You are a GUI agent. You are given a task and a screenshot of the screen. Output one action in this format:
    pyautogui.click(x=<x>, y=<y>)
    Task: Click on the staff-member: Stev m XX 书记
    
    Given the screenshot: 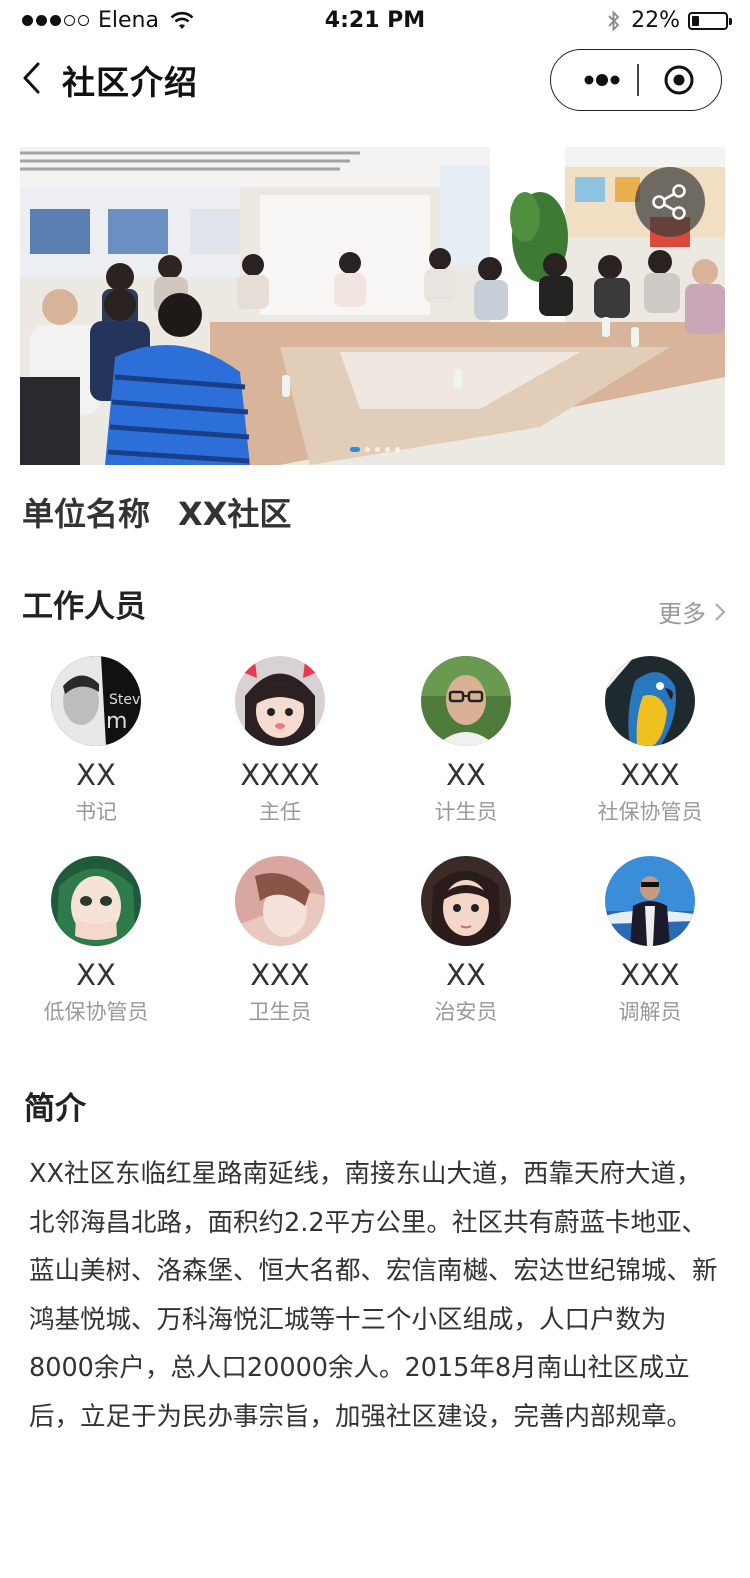 What is the action you would take?
    pyautogui.click(x=96, y=741)
    